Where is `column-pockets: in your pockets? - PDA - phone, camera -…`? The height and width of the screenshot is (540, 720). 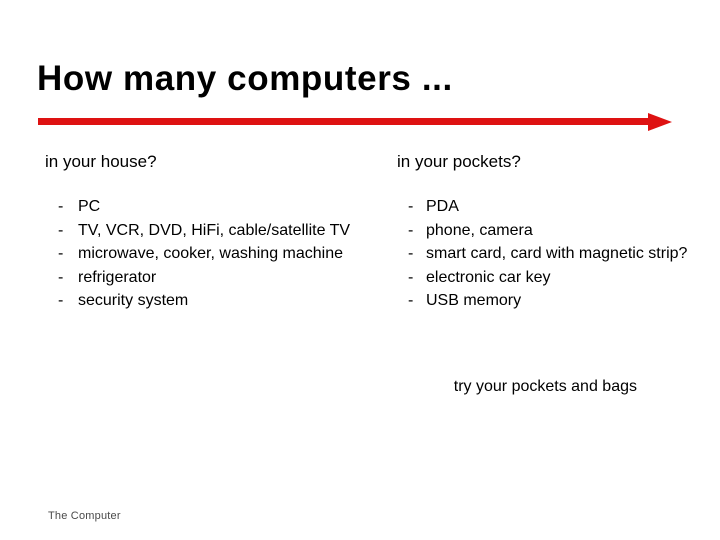 column-pockets: in your pockets? - PDA - phone, camera -… is located at coordinates (547, 232).